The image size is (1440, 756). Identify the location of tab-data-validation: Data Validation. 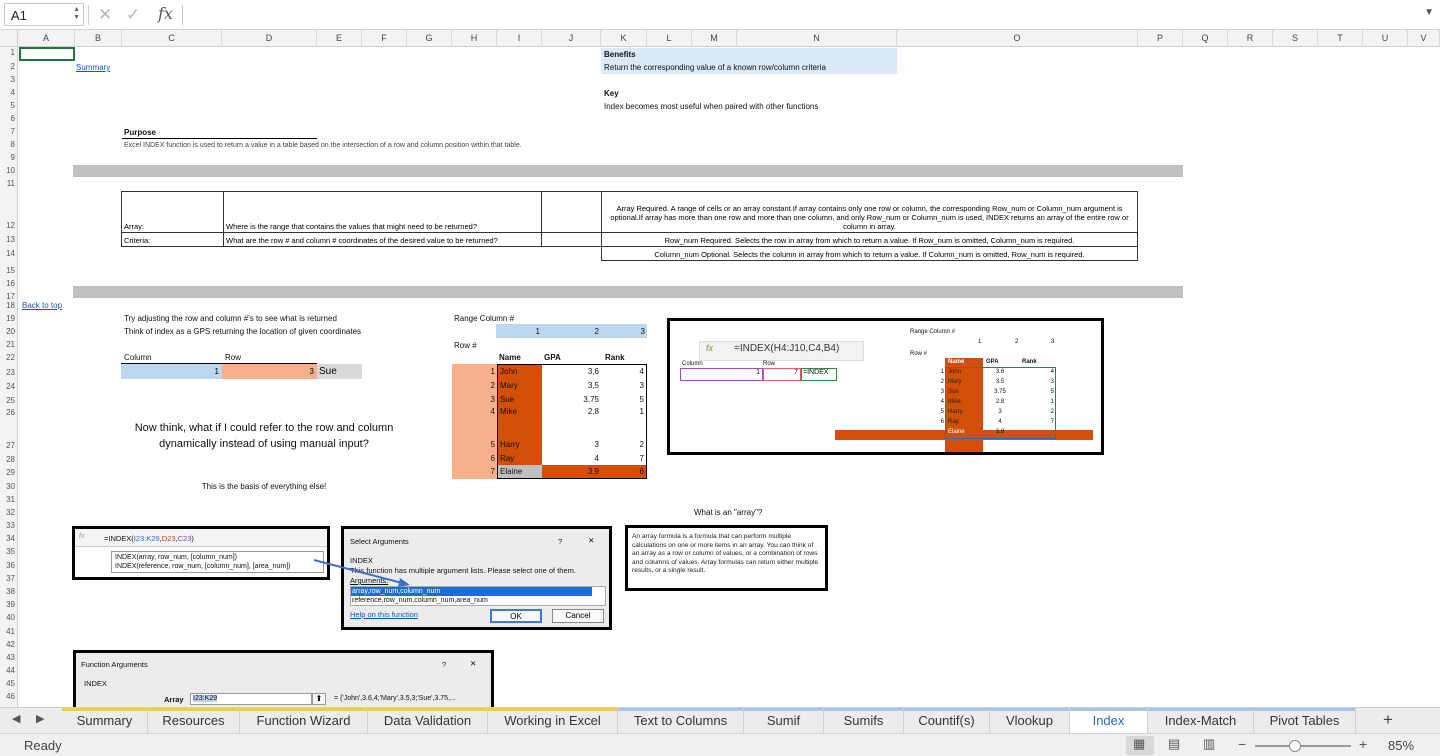
(428, 720).